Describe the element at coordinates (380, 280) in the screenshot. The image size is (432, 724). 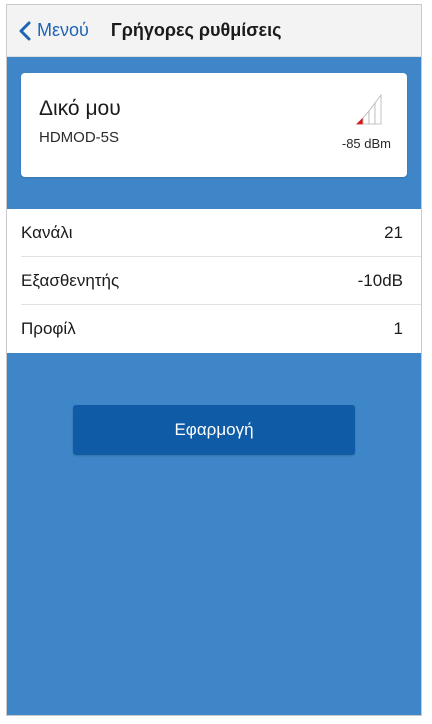
I see `setting-value: -10dB` at that location.